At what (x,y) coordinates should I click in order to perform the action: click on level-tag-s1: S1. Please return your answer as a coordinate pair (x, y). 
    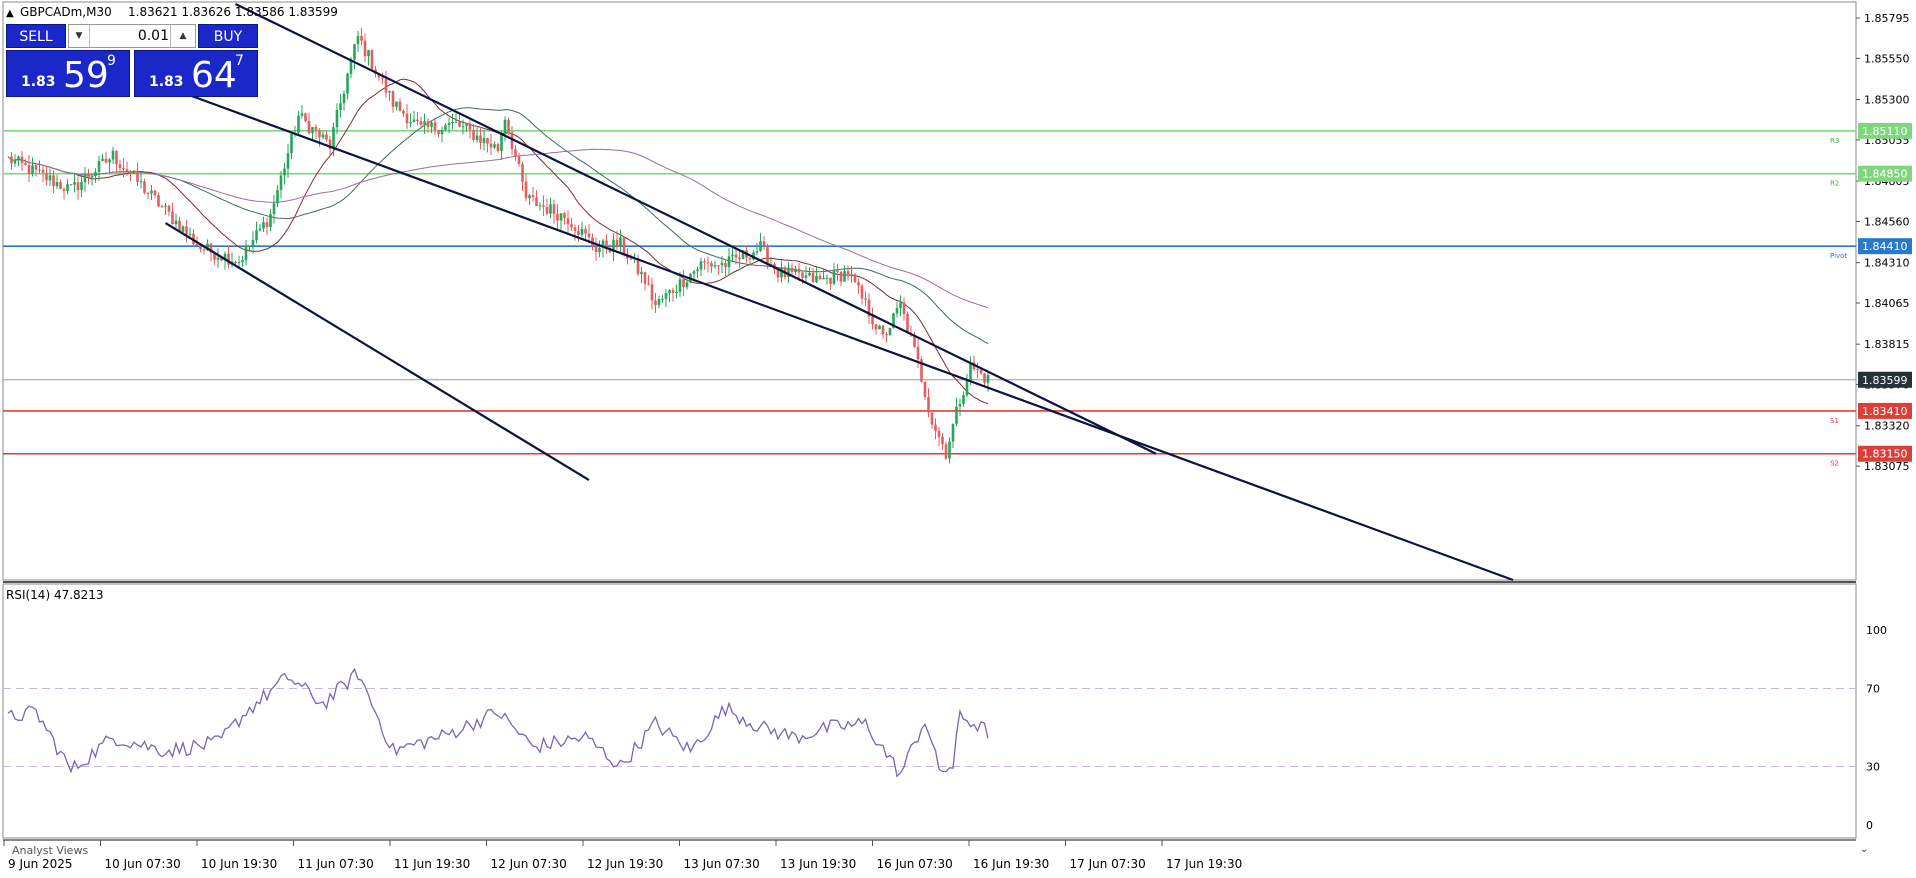
    Looking at the image, I should click on (1834, 421).